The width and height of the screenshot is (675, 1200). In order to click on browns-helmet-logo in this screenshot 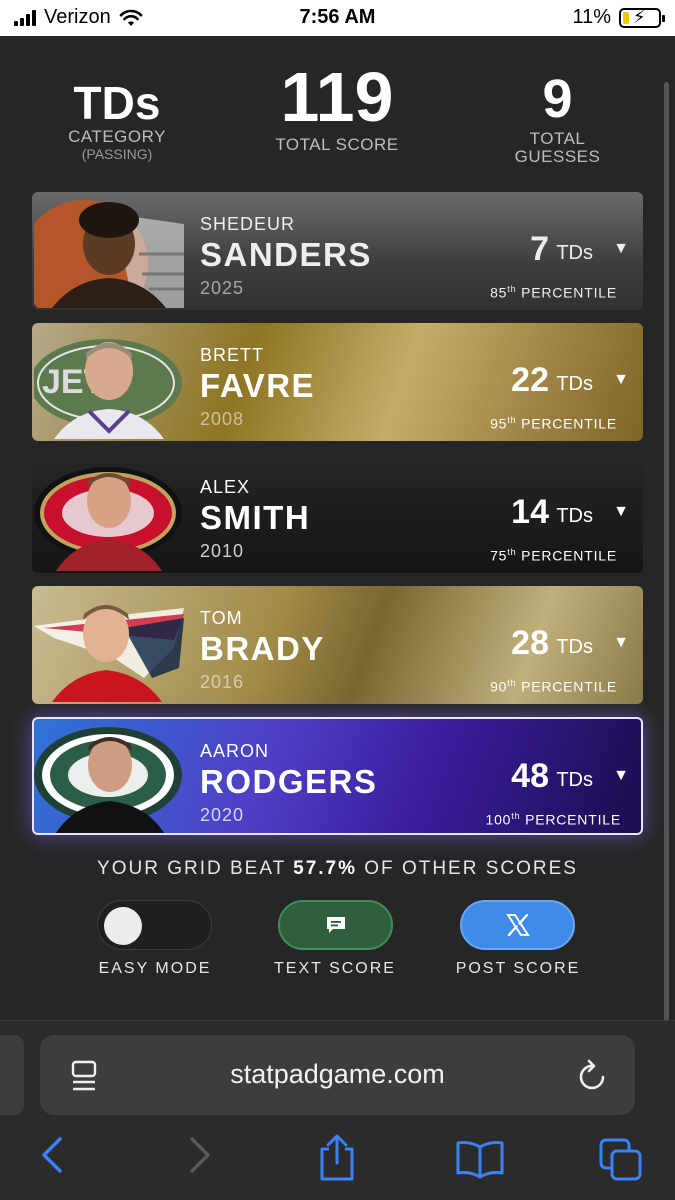, I will do `click(109, 254)`.